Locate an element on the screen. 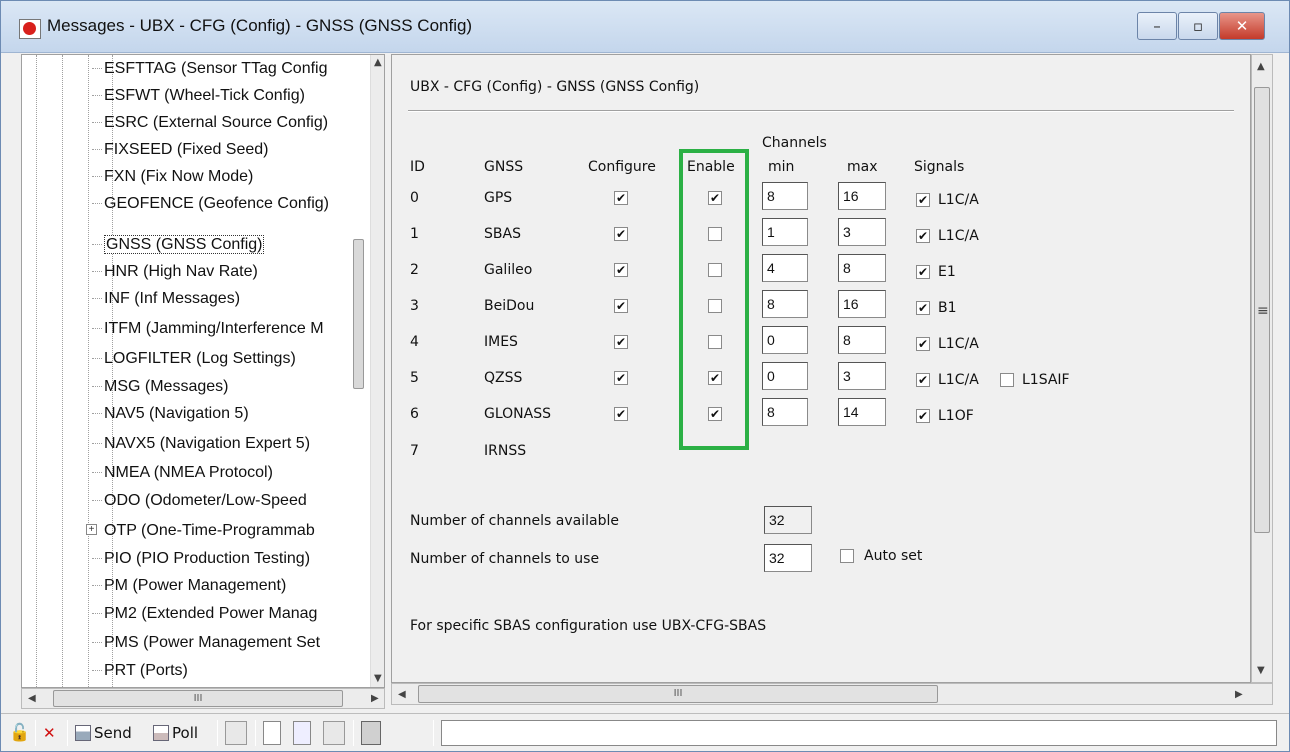 This screenshot has height=752, width=1290. channels-use-label: Number of channels to use is located at coordinates (505, 559).